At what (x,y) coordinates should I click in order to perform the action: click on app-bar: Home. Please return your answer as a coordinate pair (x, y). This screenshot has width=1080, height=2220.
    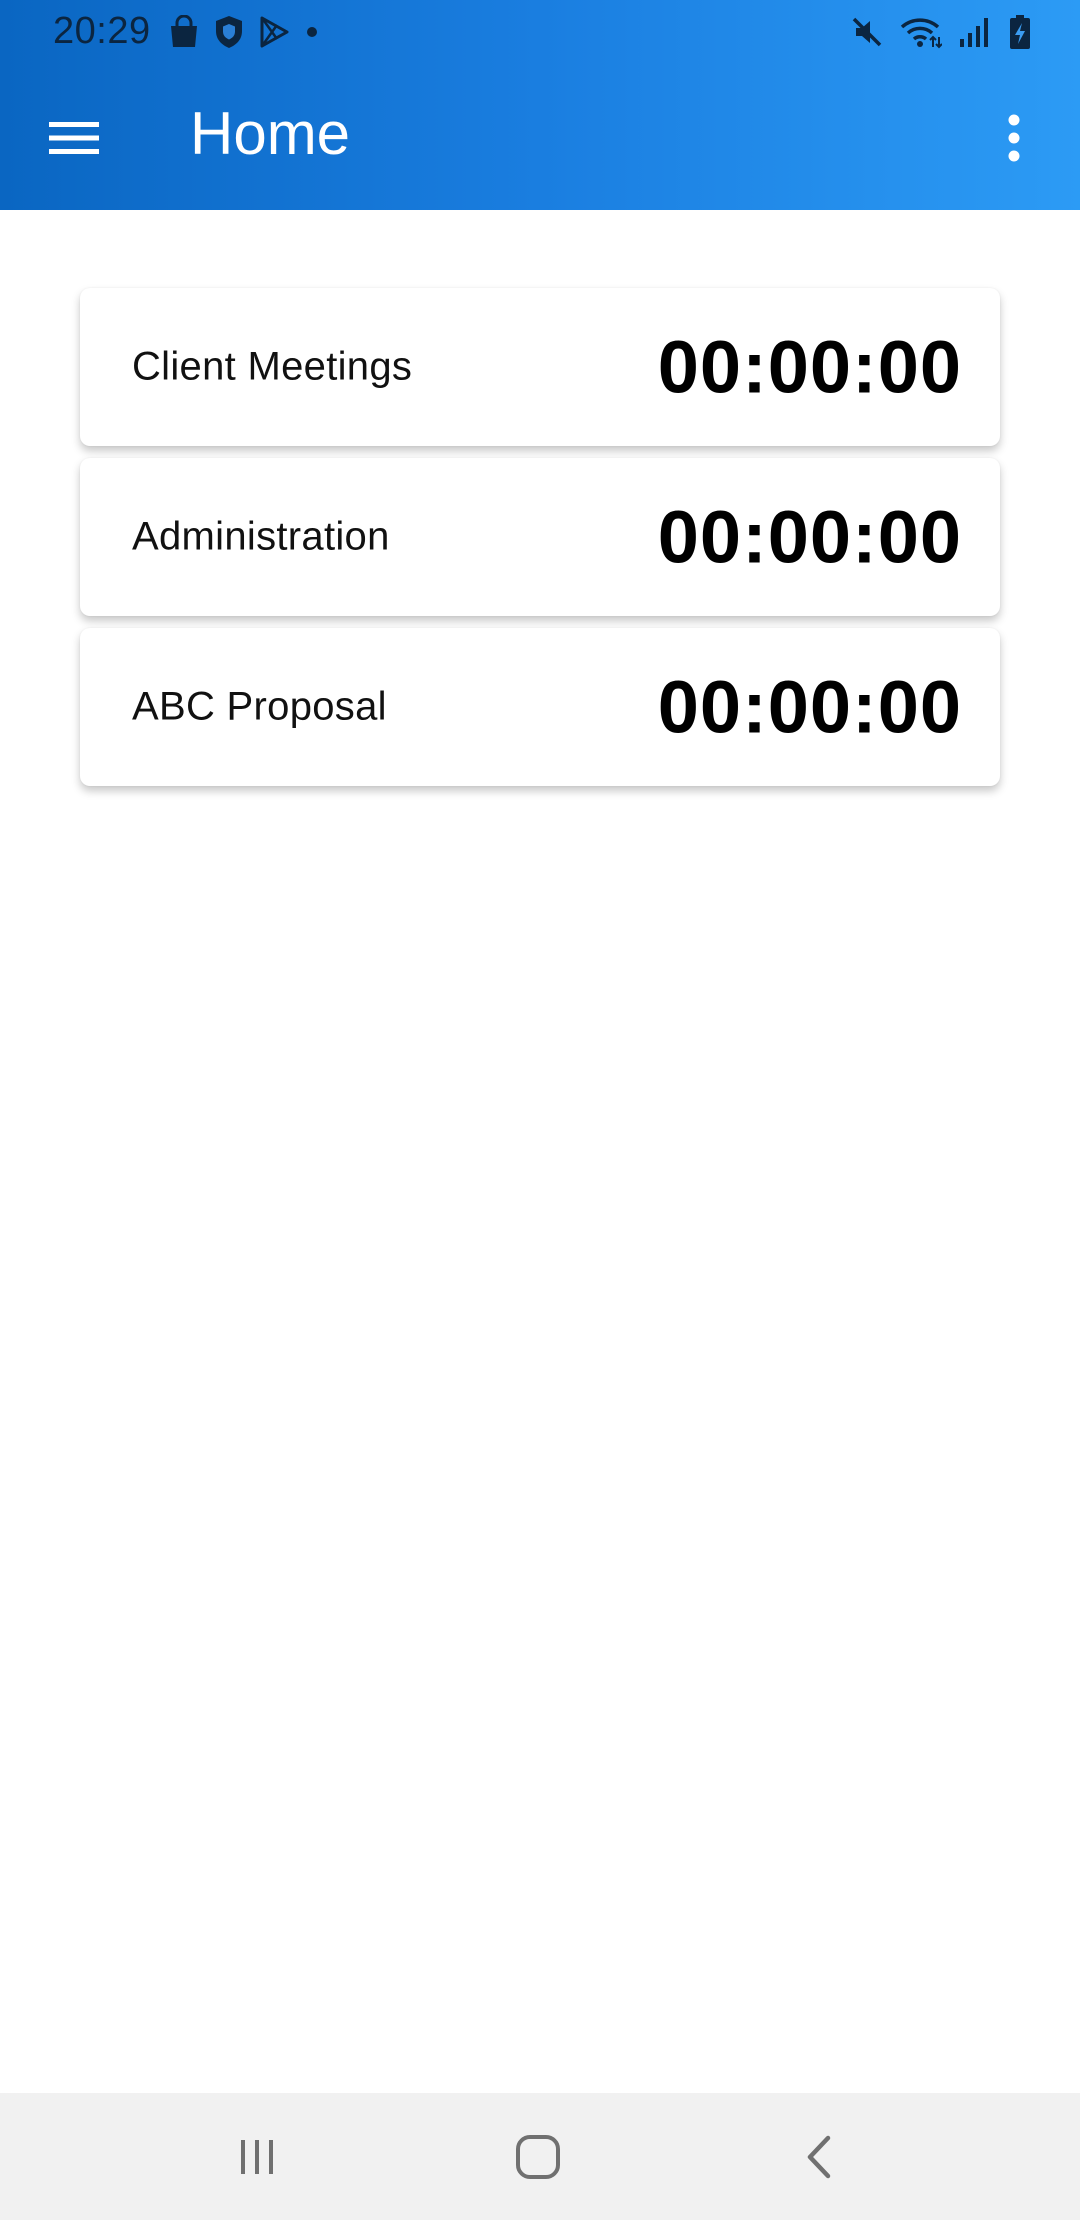
    Looking at the image, I should click on (540, 137).